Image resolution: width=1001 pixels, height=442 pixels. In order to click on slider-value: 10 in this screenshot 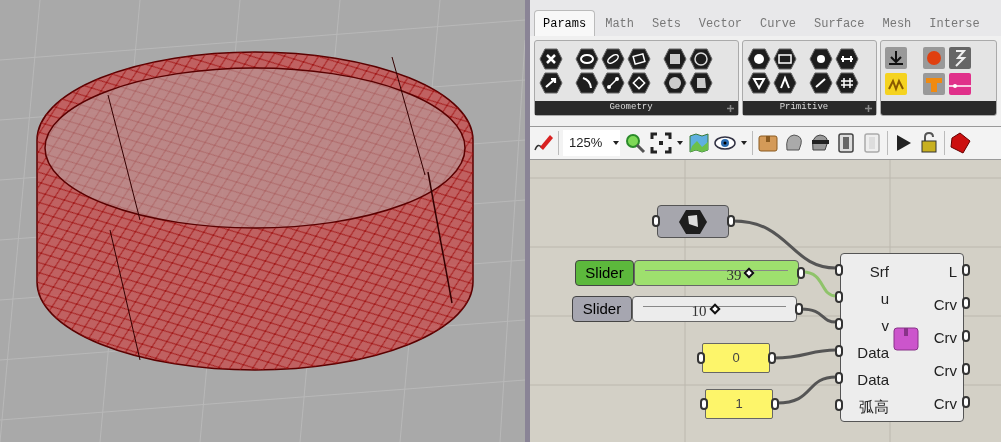, I will do `click(699, 311)`.